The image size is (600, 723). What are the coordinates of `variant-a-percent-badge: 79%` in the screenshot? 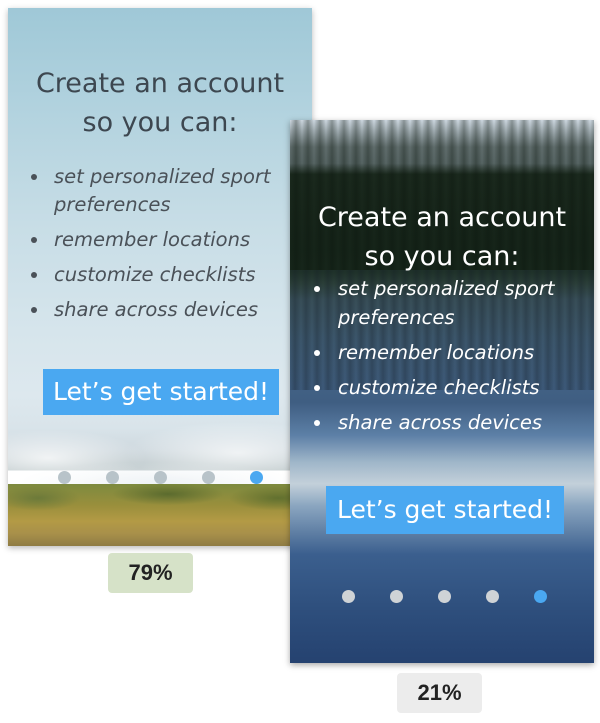 It's located at (150, 573).